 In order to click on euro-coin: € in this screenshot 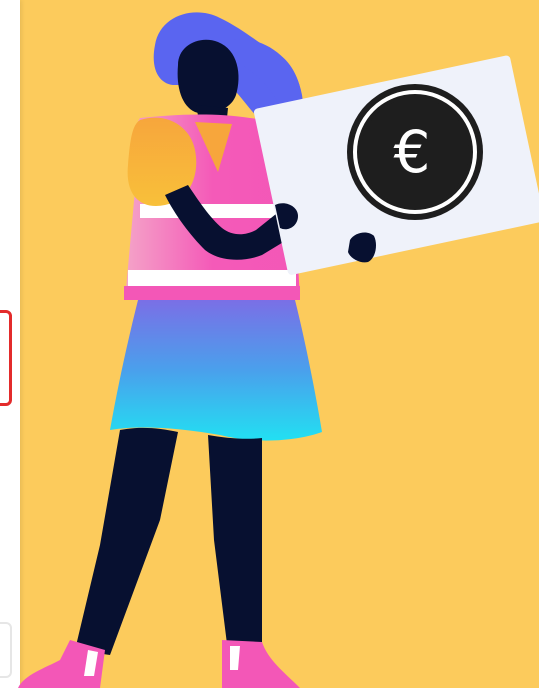, I will do `click(415, 152)`.